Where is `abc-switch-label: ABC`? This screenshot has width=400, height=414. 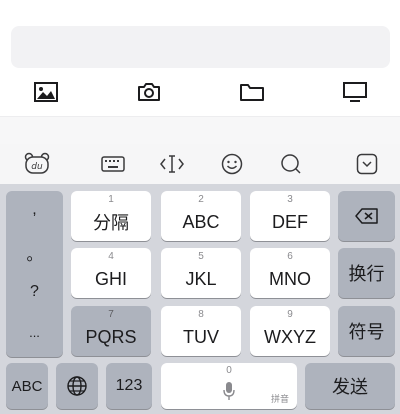 abc-switch-label: ABC is located at coordinates (27, 386).